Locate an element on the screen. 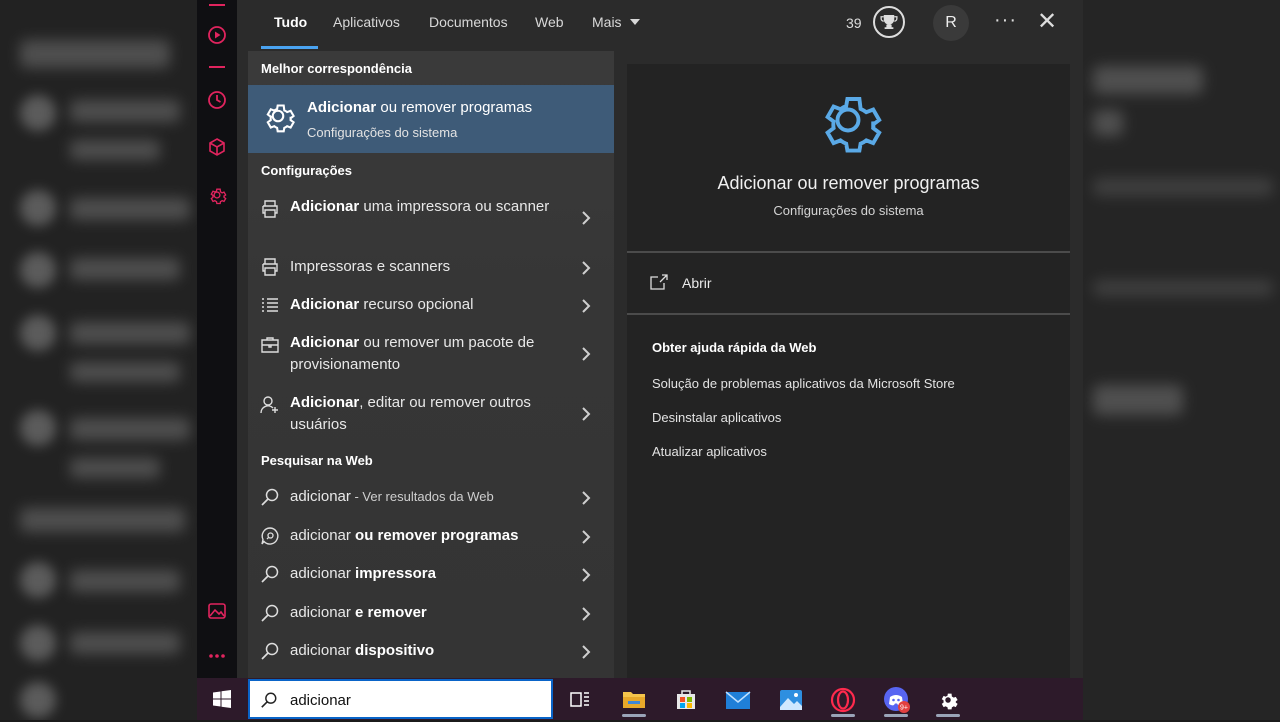 Image resolution: width=1280 pixels, height=722 pixels. more-options-icon: ··· is located at coordinates (1005, 20).